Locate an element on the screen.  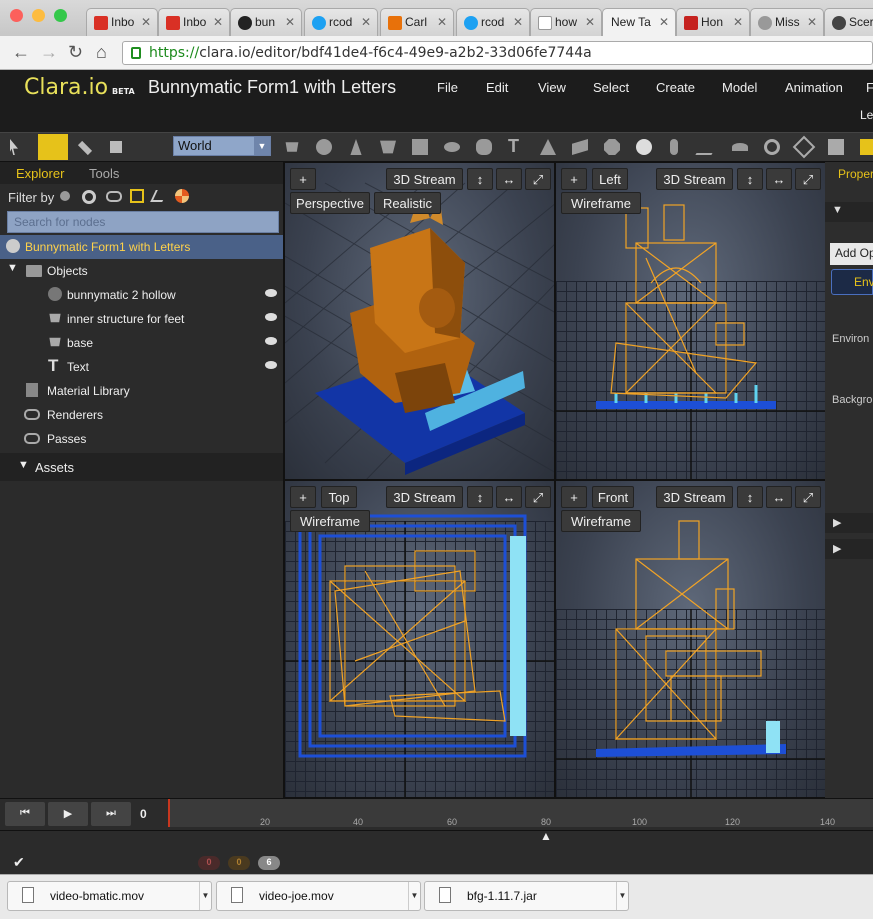
filter-camera-icon is located at coordinates (114, 196).